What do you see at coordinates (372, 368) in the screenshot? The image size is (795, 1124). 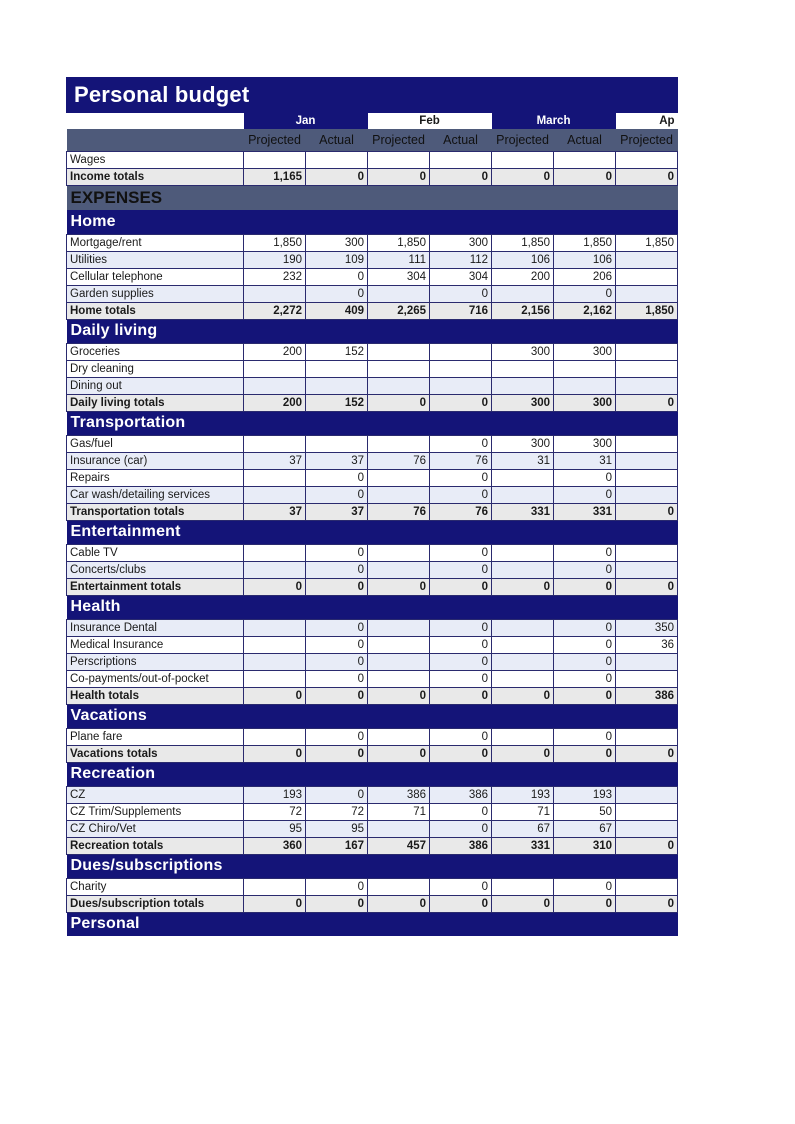 I see `table-row: Dry cleaning` at bounding box center [372, 368].